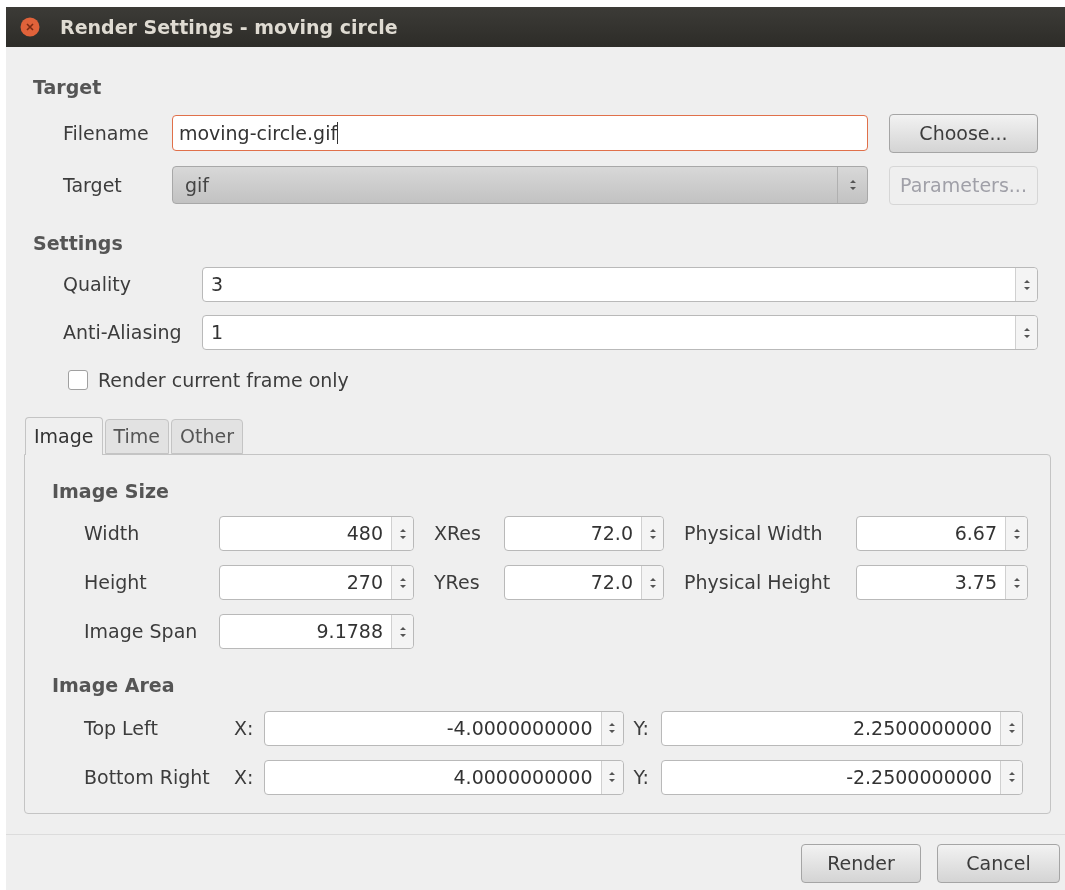 The width and height of the screenshot is (1065, 890). I want to click on push-button: Render, so click(861, 863).